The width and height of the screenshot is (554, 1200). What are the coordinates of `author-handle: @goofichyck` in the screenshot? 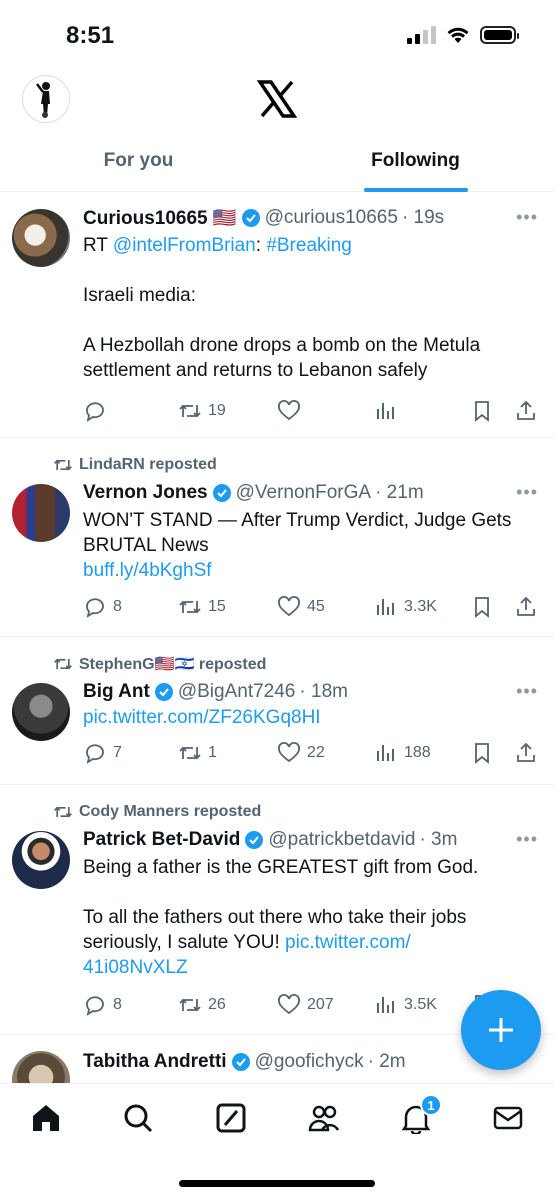 It's located at (309, 1062).